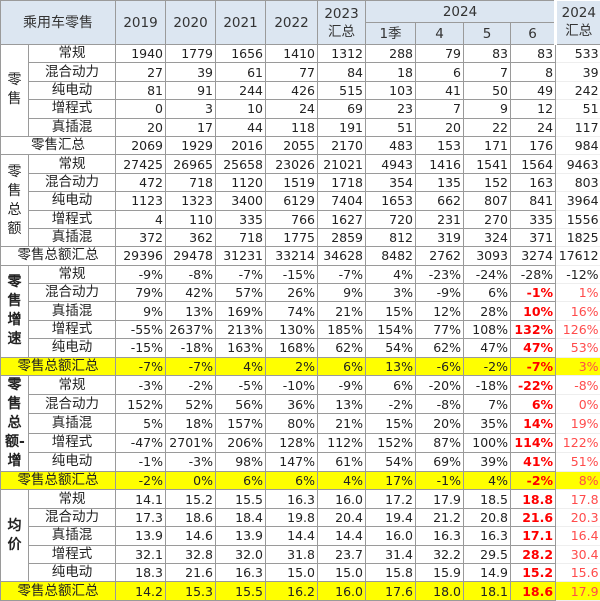 The width and height of the screenshot is (600, 601). Describe the element at coordinates (487, 442) in the screenshot. I see `table-cell: 100%` at that location.